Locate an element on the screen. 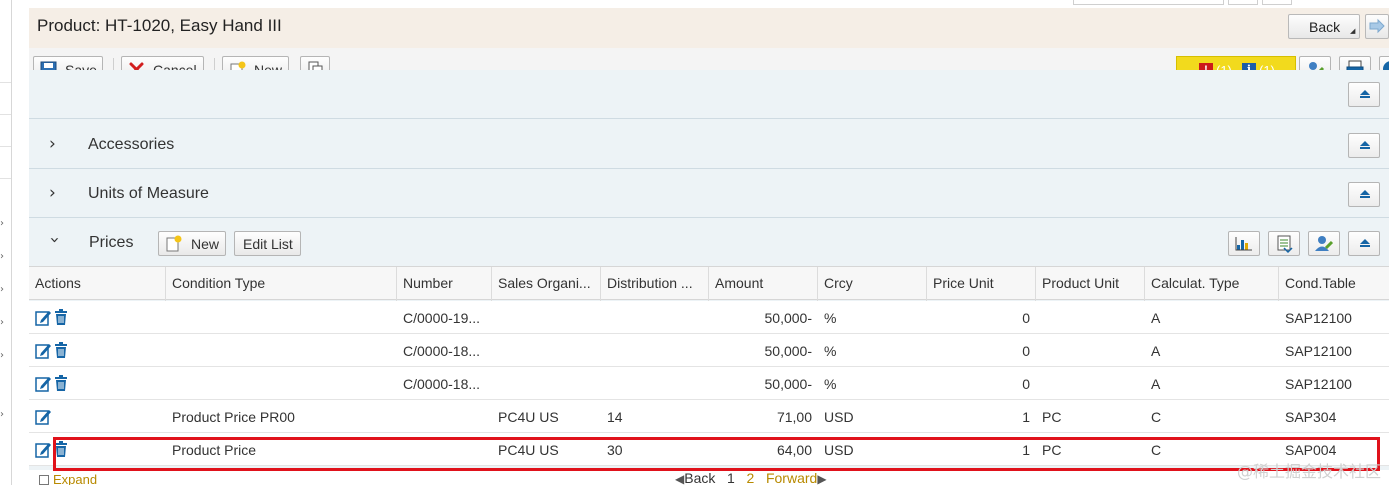  personalize-icon is located at coordinates (1324, 243).